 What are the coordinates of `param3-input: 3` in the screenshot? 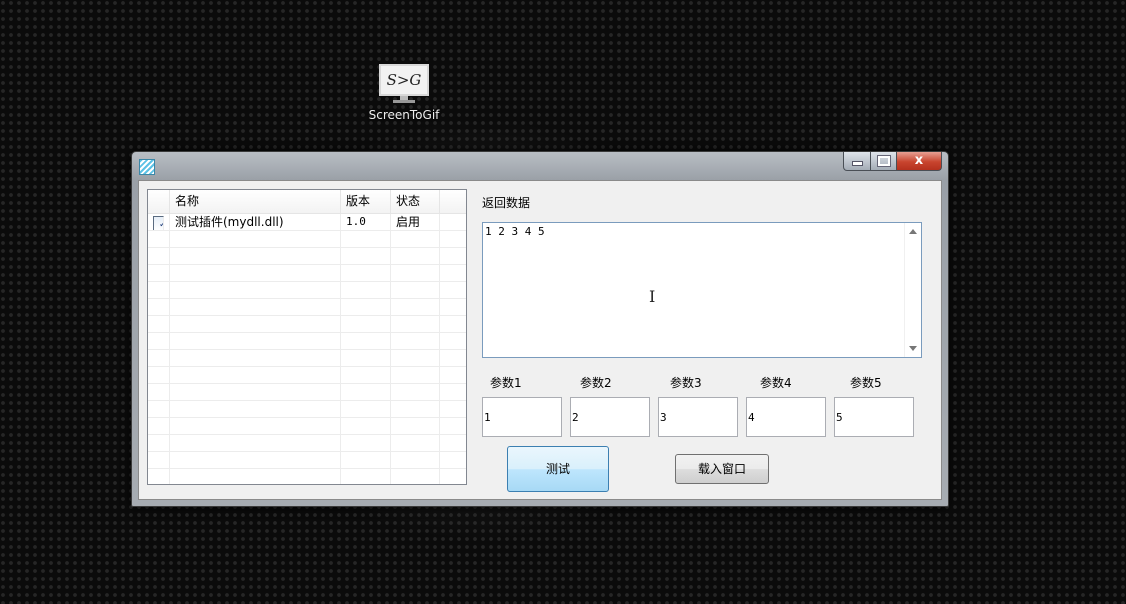 It's located at (698, 417).